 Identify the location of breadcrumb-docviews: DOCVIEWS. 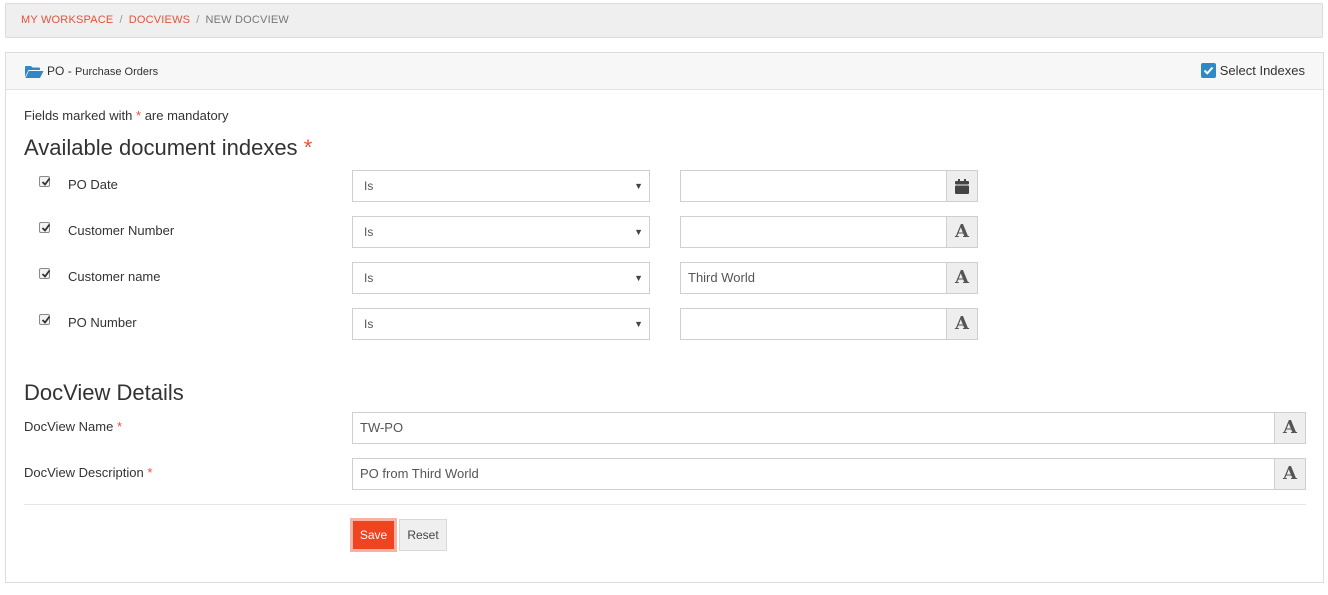
(160, 20).